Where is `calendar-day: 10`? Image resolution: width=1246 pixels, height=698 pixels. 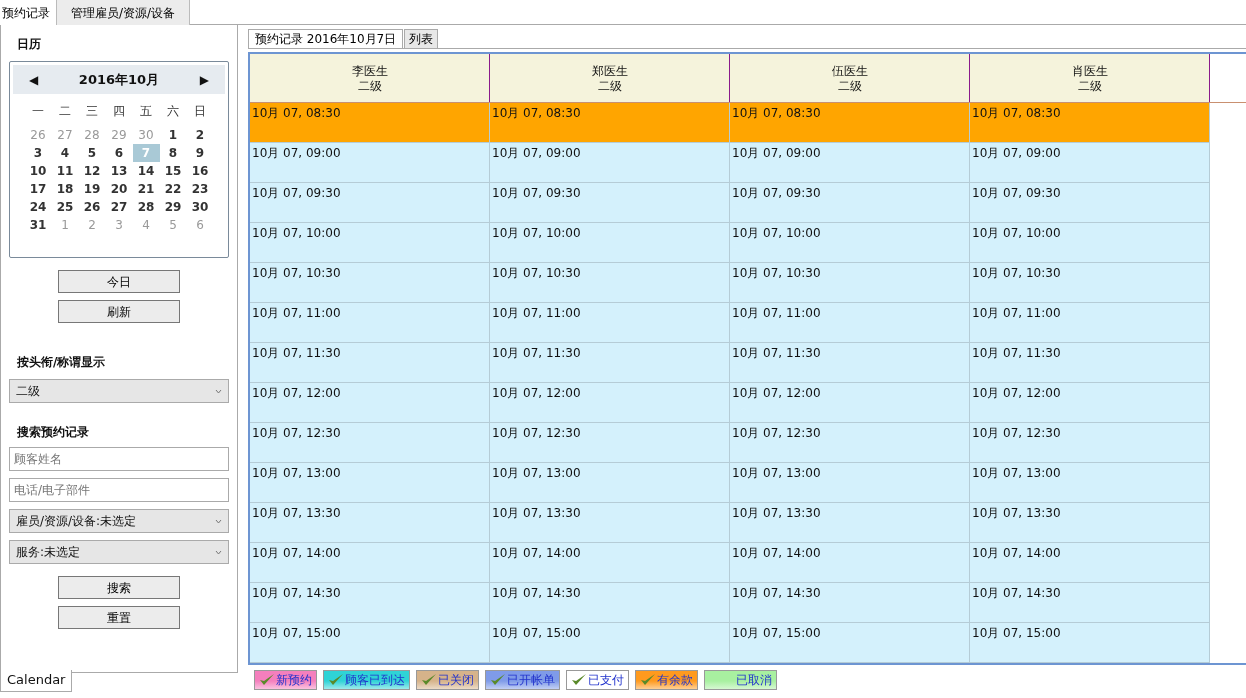
calendar-day: 10 is located at coordinates (38, 171).